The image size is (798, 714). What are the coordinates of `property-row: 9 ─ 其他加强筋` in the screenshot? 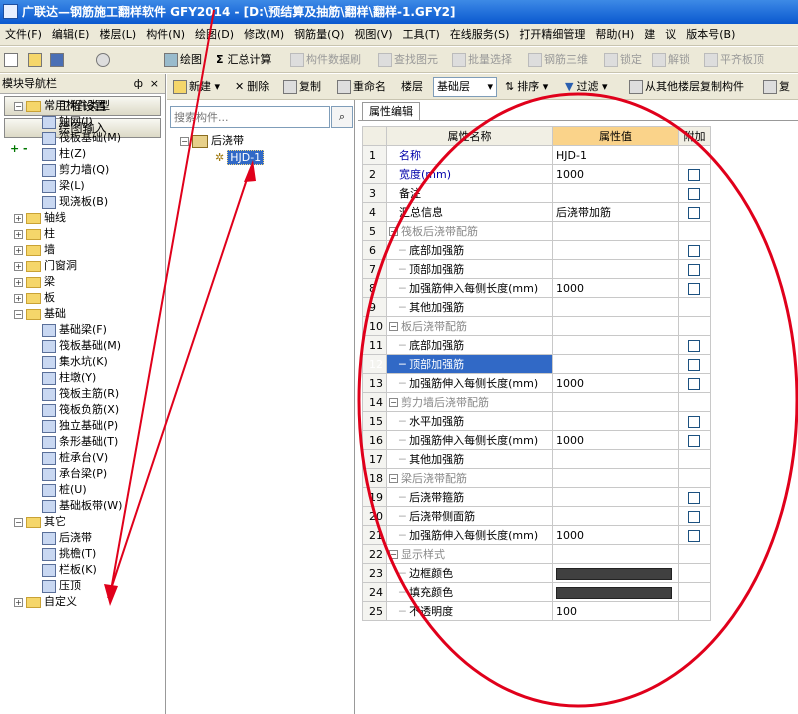 It's located at (536, 307).